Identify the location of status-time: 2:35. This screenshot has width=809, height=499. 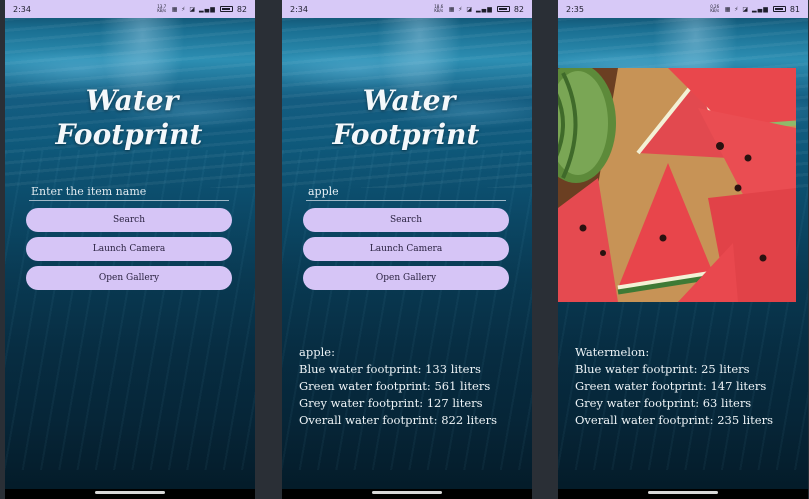
(575, 9).